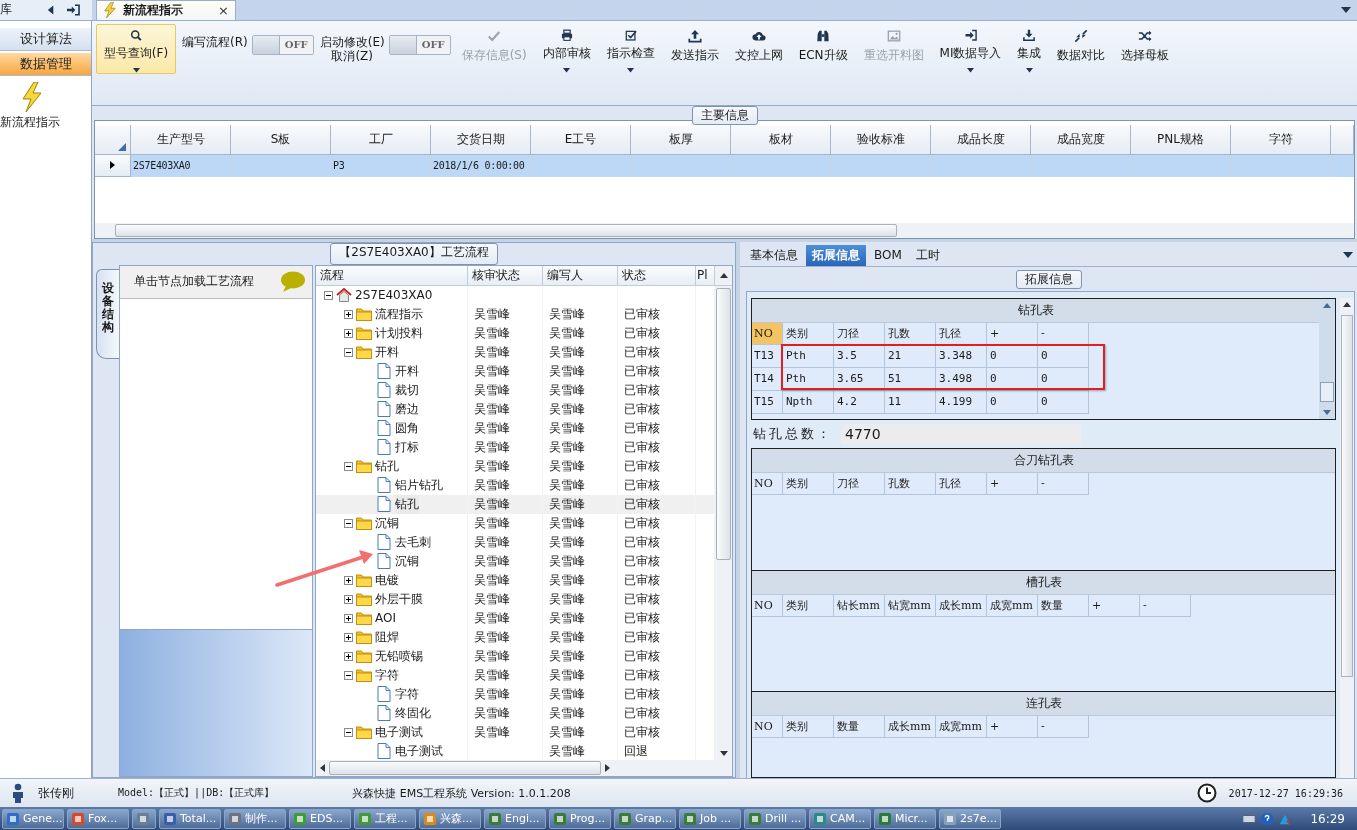 This screenshot has height=830, width=1357. What do you see at coordinates (515, 333) in the screenshot?
I see `tree-row: 计划投料 吴雪峰 吴雪峰 已审核` at bounding box center [515, 333].